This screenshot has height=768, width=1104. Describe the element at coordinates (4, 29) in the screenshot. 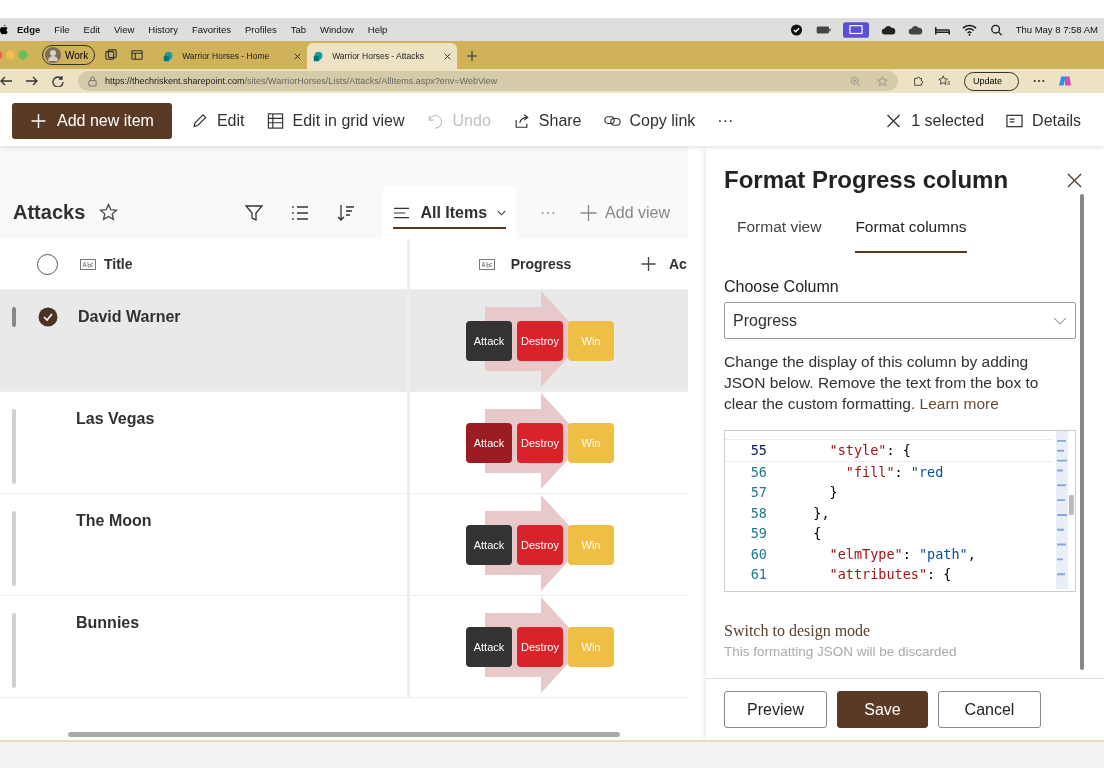

I see `apple-icon` at that location.